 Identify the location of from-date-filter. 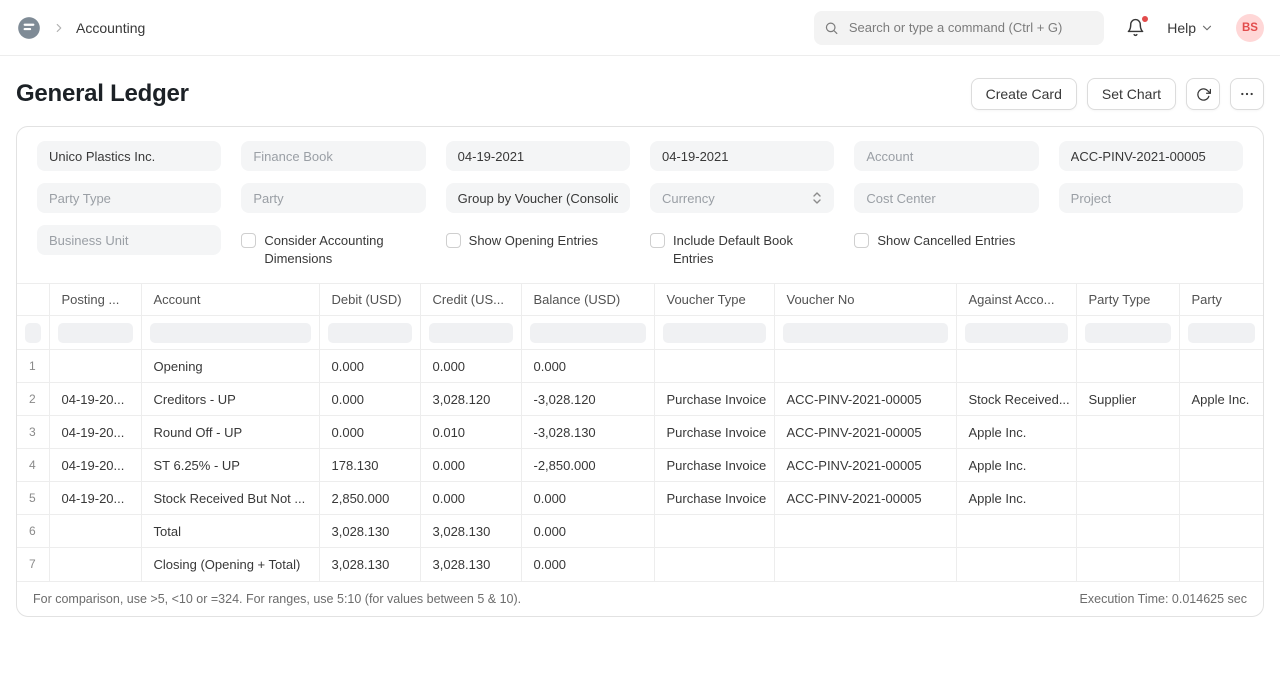
(537, 156).